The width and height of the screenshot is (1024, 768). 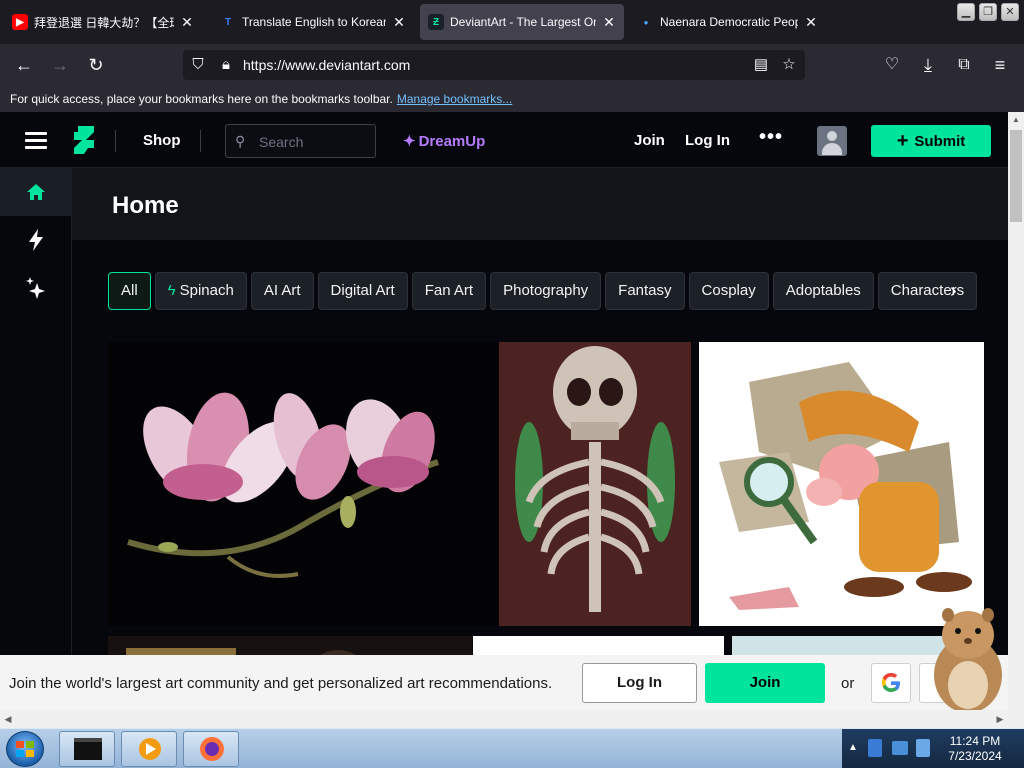 What do you see at coordinates (282, 291) in the screenshot?
I see `chip-ai-art: AI Art` at bounding box center [282, 291].